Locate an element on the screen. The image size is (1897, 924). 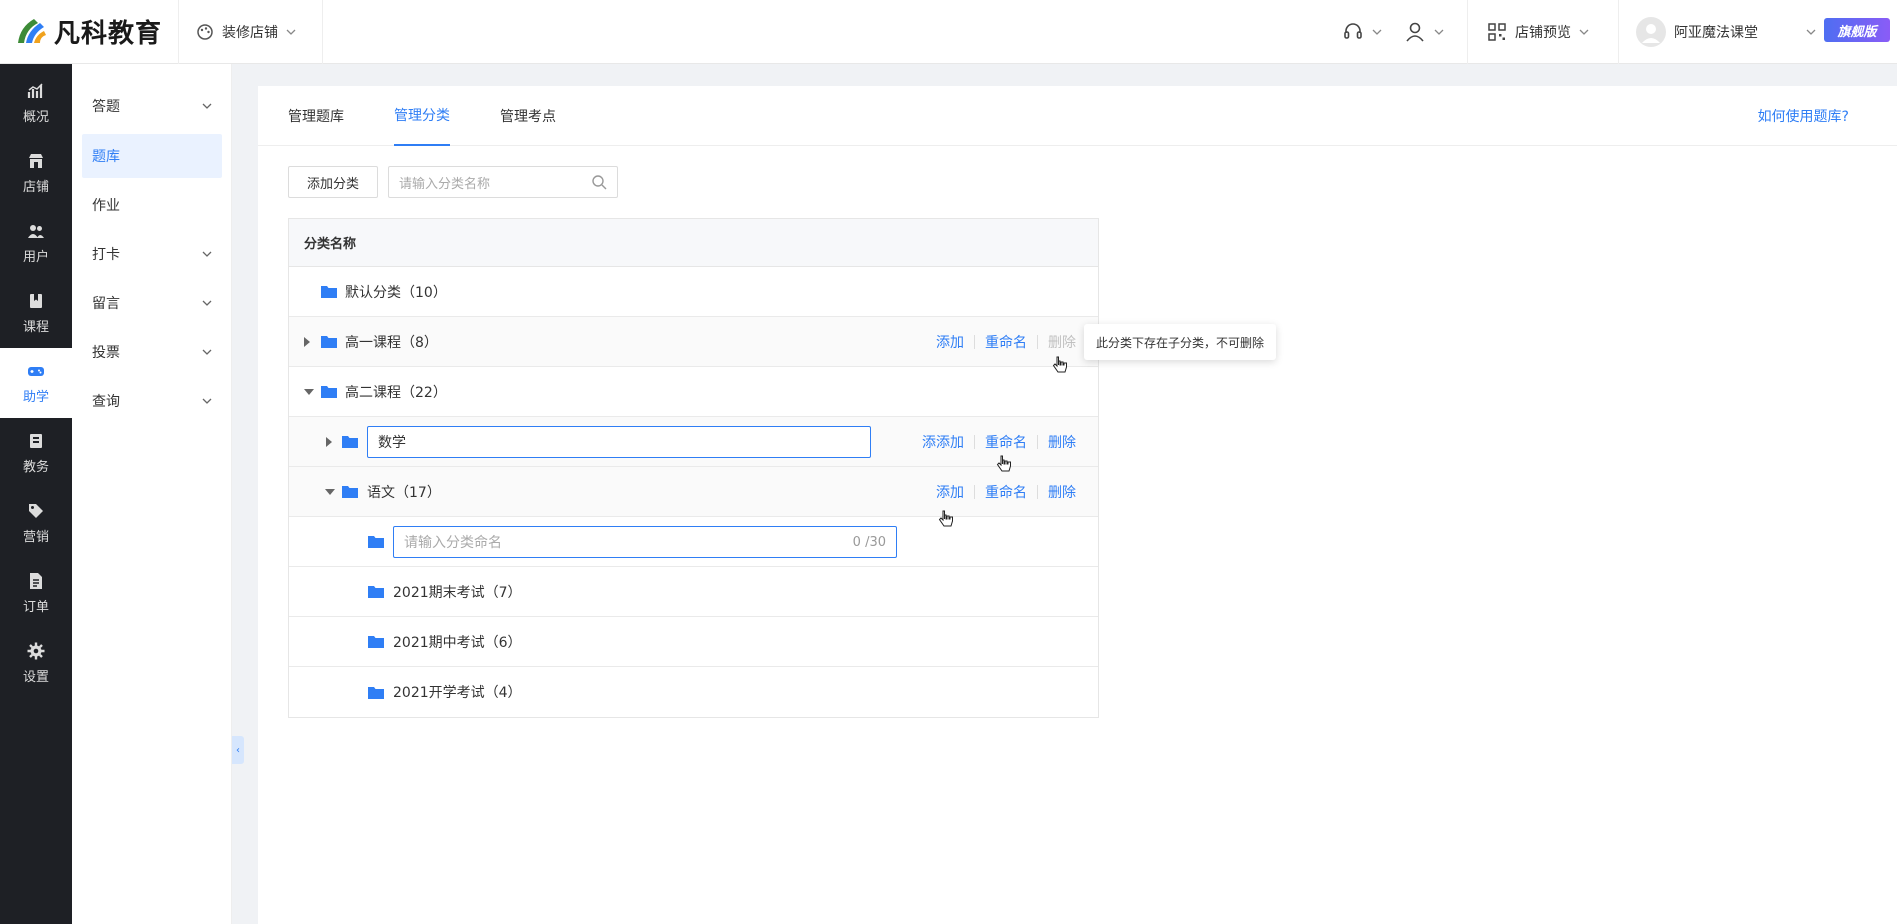
tab-manage-points: 管理考点 is located at coordinates (528, 116).